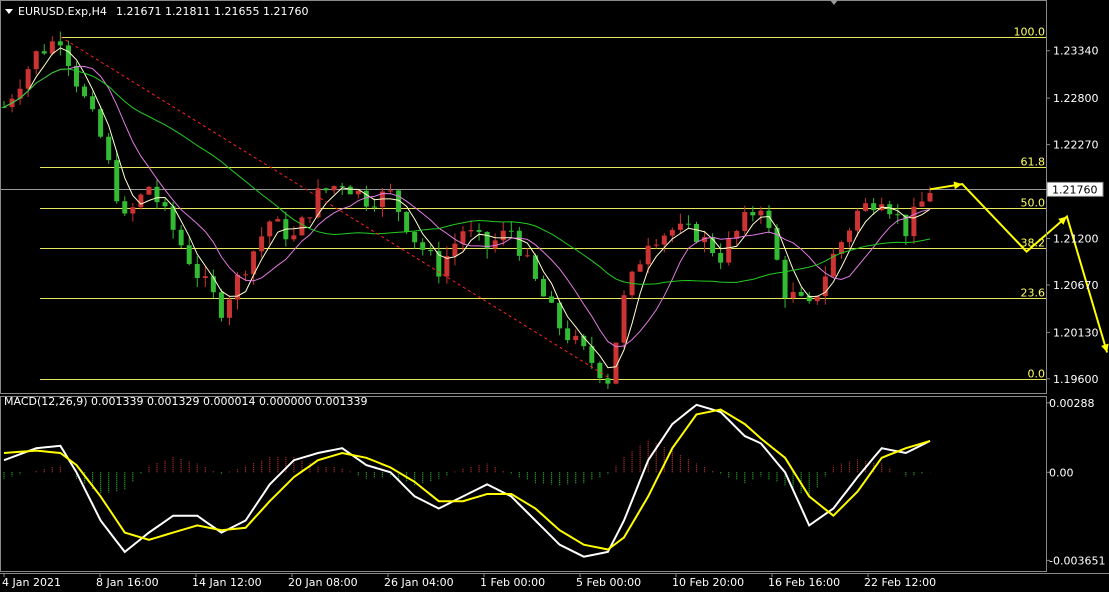  Describe the element at coordinates (419, 582) in the screenshot. I see `time-tick-label: 26 Jan 04:00` at that location.